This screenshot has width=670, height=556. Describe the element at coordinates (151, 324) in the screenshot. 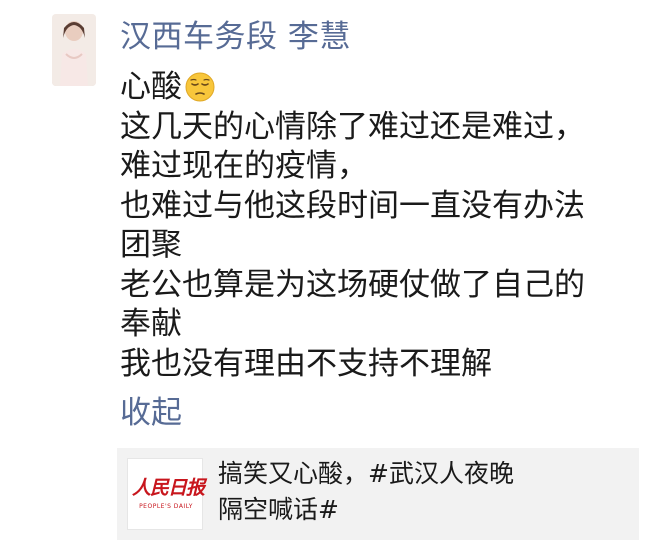

I see `post-line: 奉献` at that location.